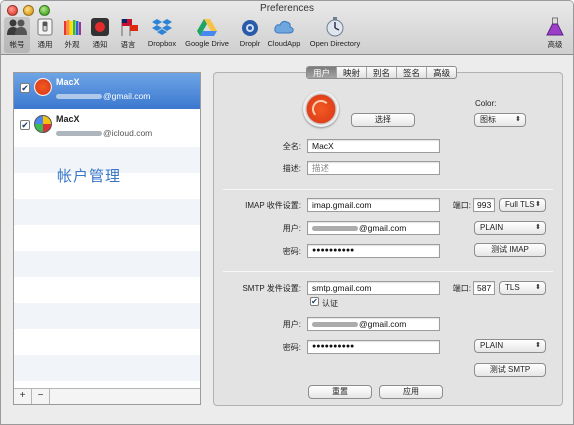 The height and width of the screenshot is (425, 574). I want to click on smtp-settings-label: SMTP 发件设置:, so click(271, 288).